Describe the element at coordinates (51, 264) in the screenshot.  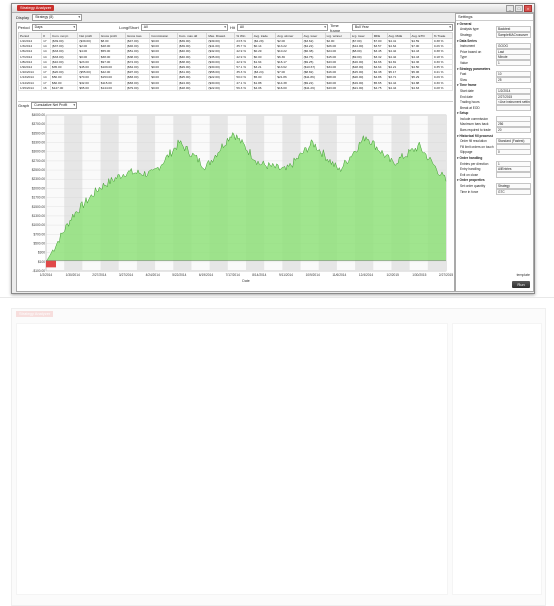
I see `loss-area` at that location.